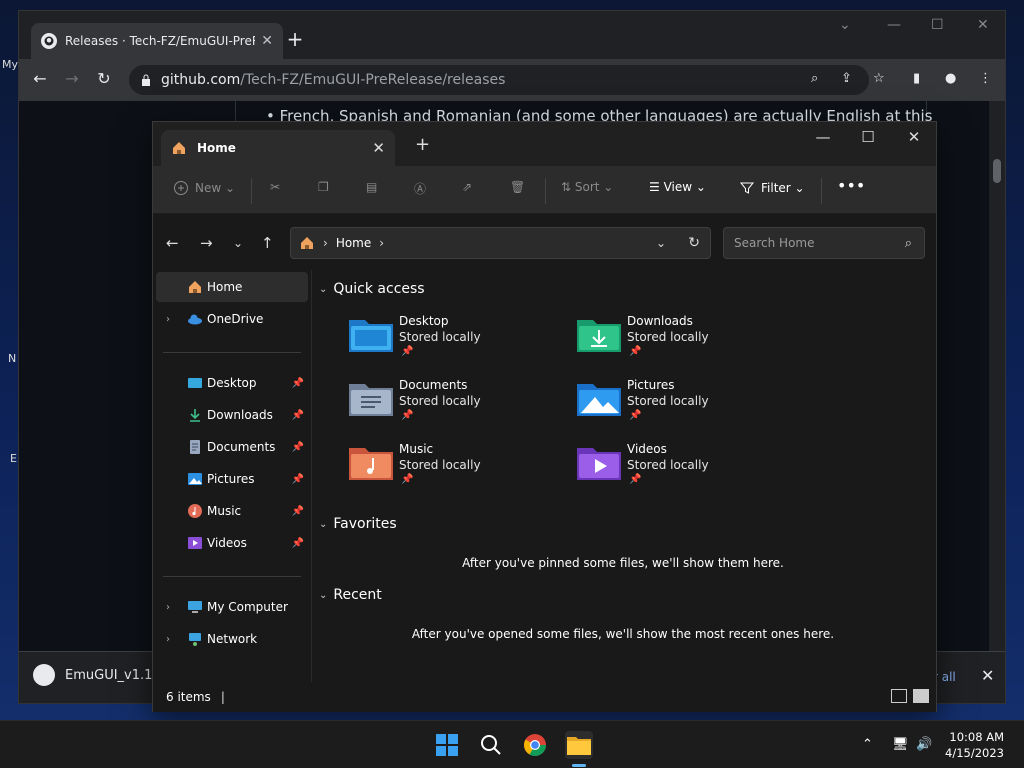 The height and width of the screenshot is (768, 1024). What do you see at coordinates (447, 745) in the screenshot?
I see `start-button` at bounding box center [447, 745].